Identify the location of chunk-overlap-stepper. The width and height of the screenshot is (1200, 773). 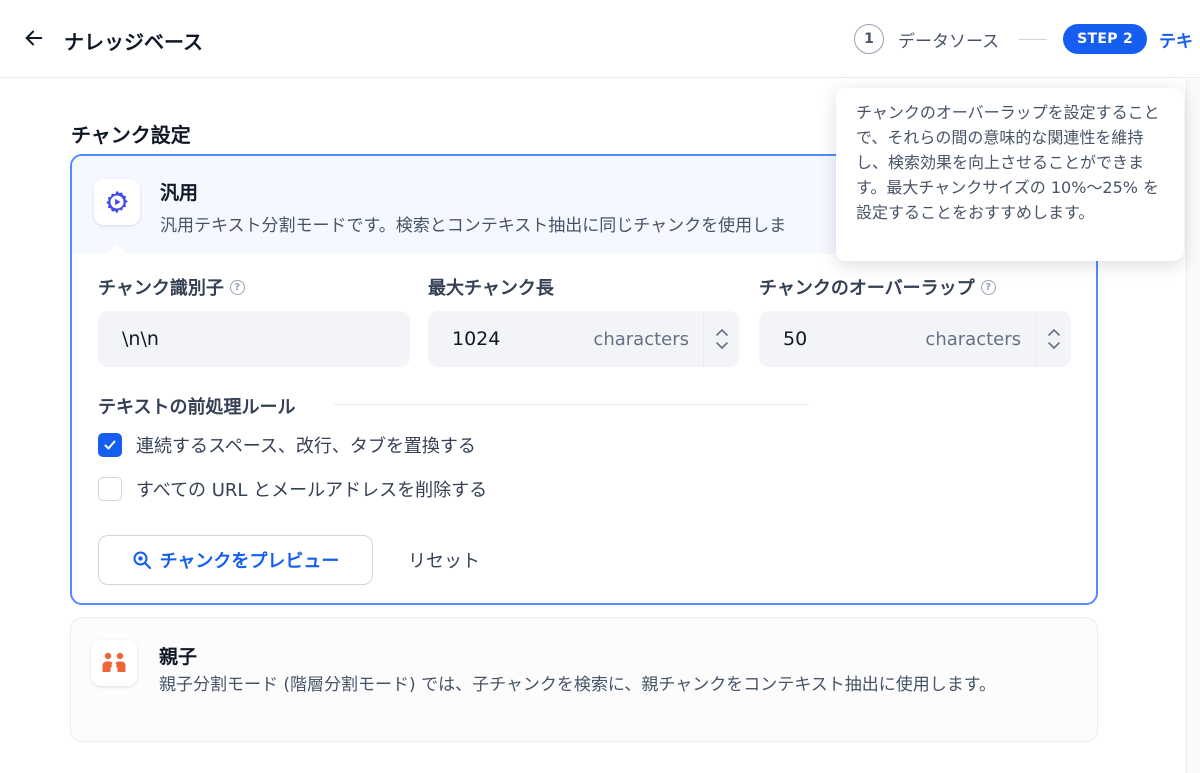
(1053, 339).